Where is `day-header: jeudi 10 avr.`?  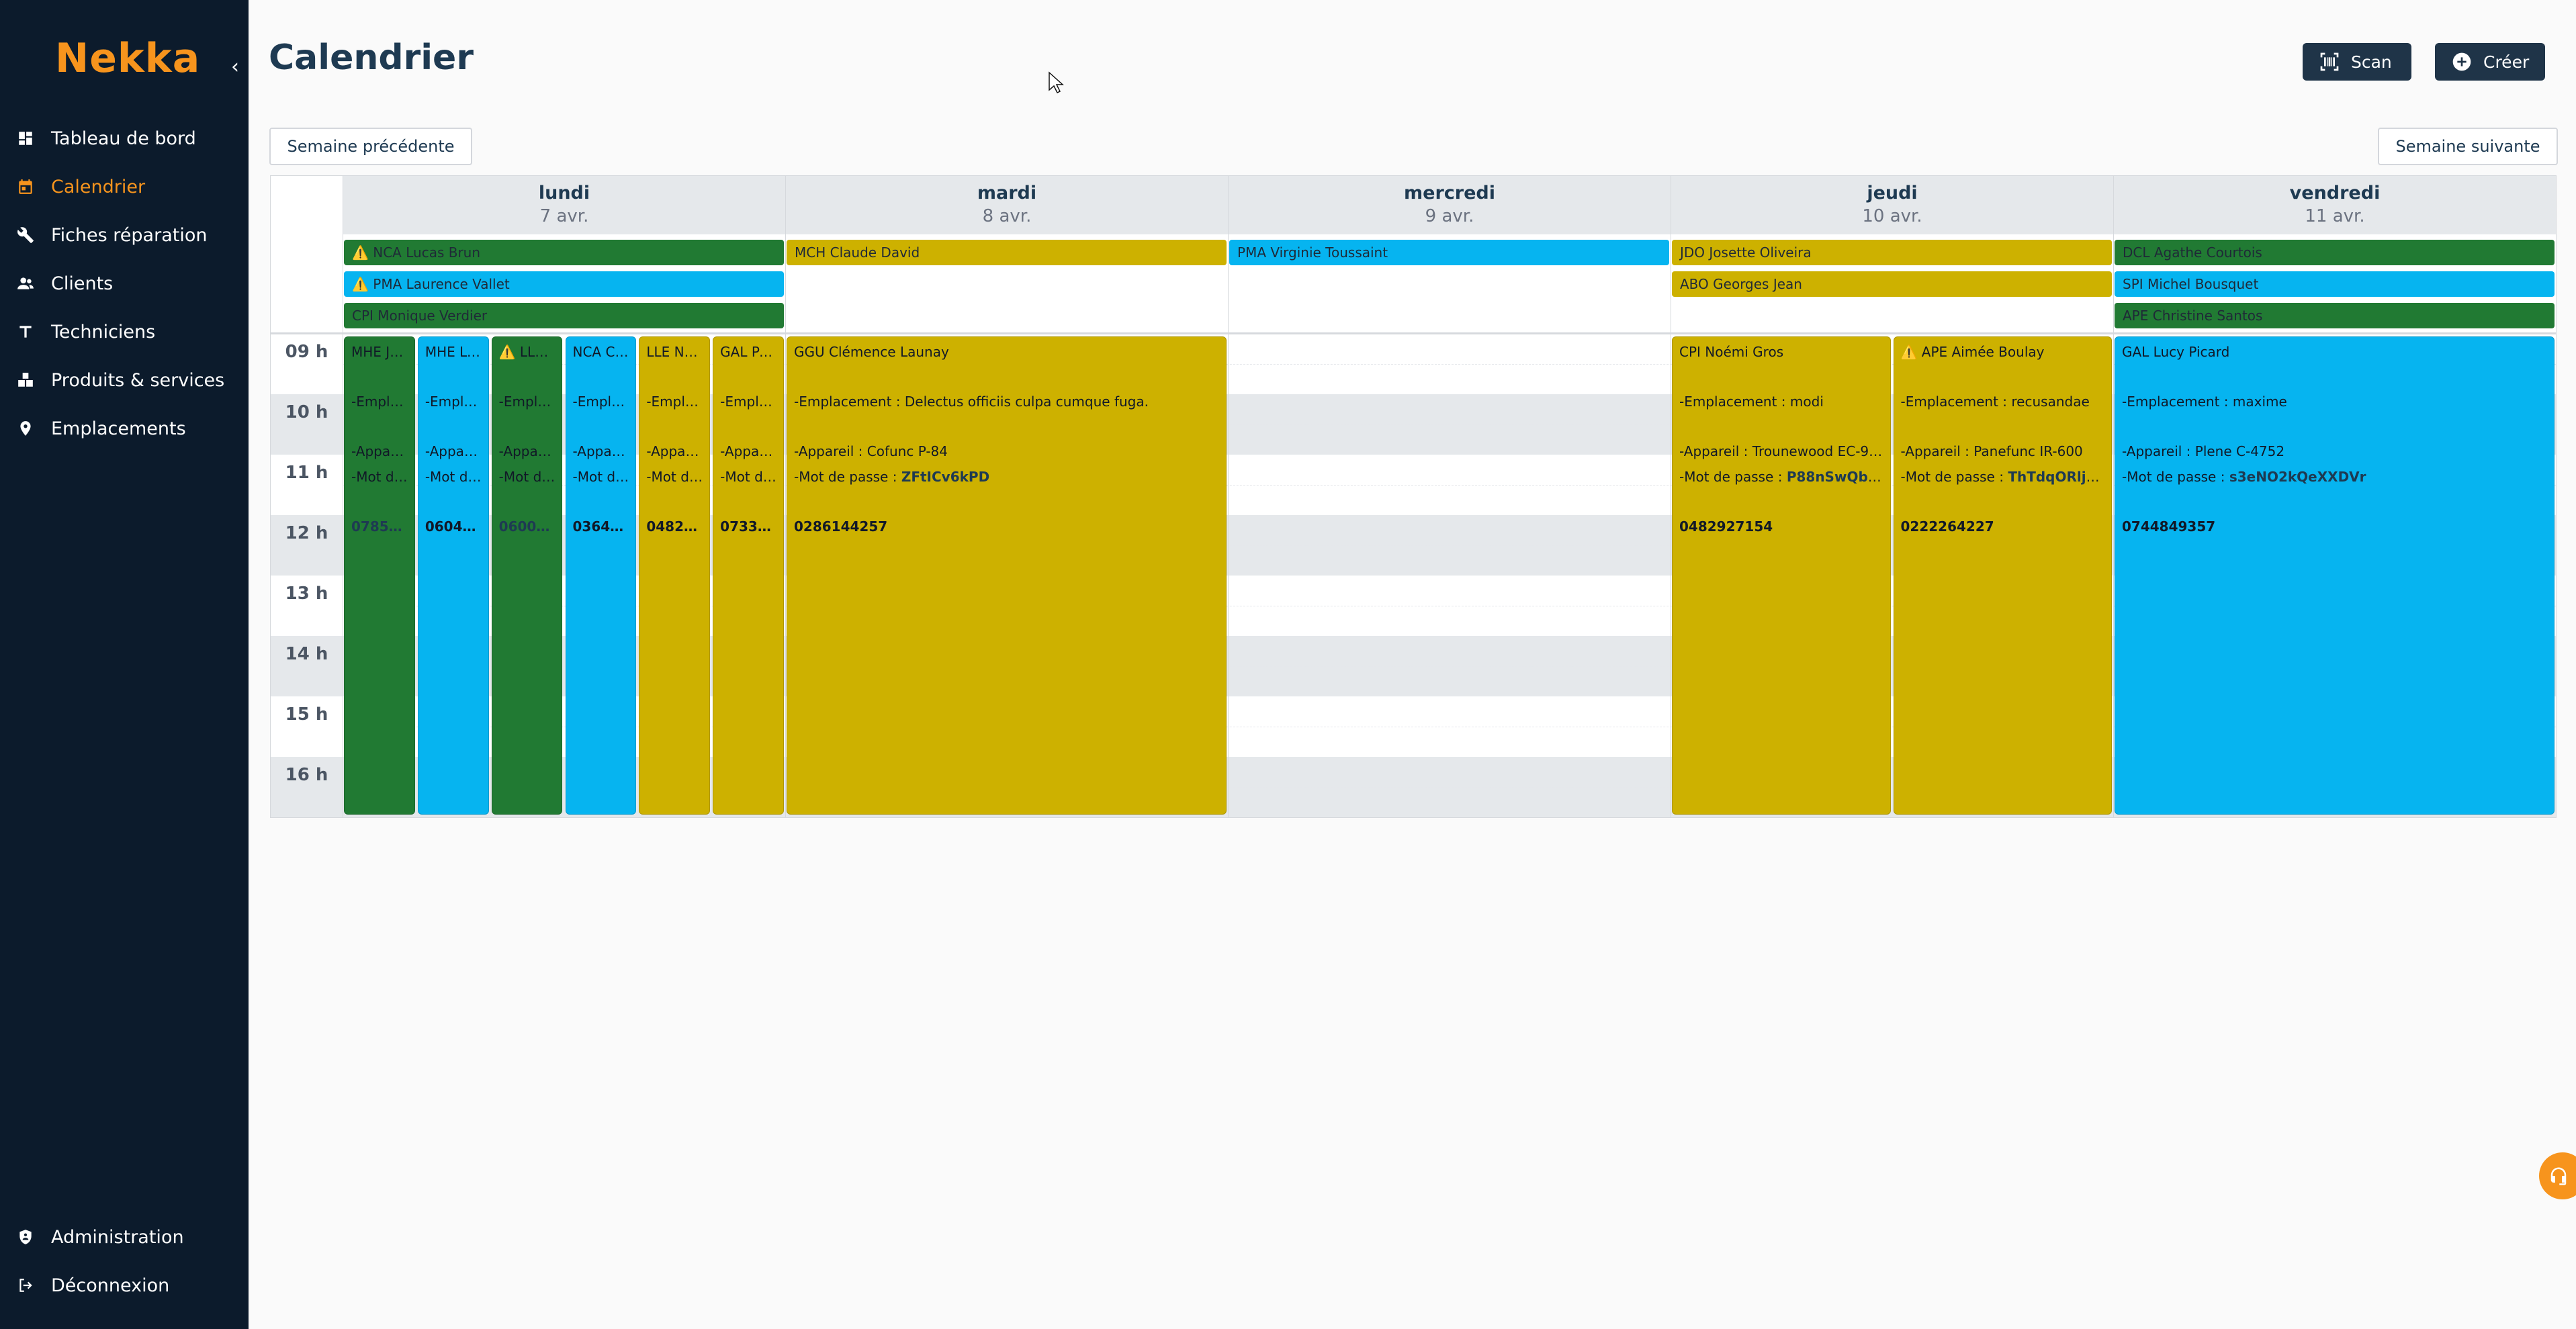 day-header: jeudi 10 avr. is located at coordinates (1892, 205).